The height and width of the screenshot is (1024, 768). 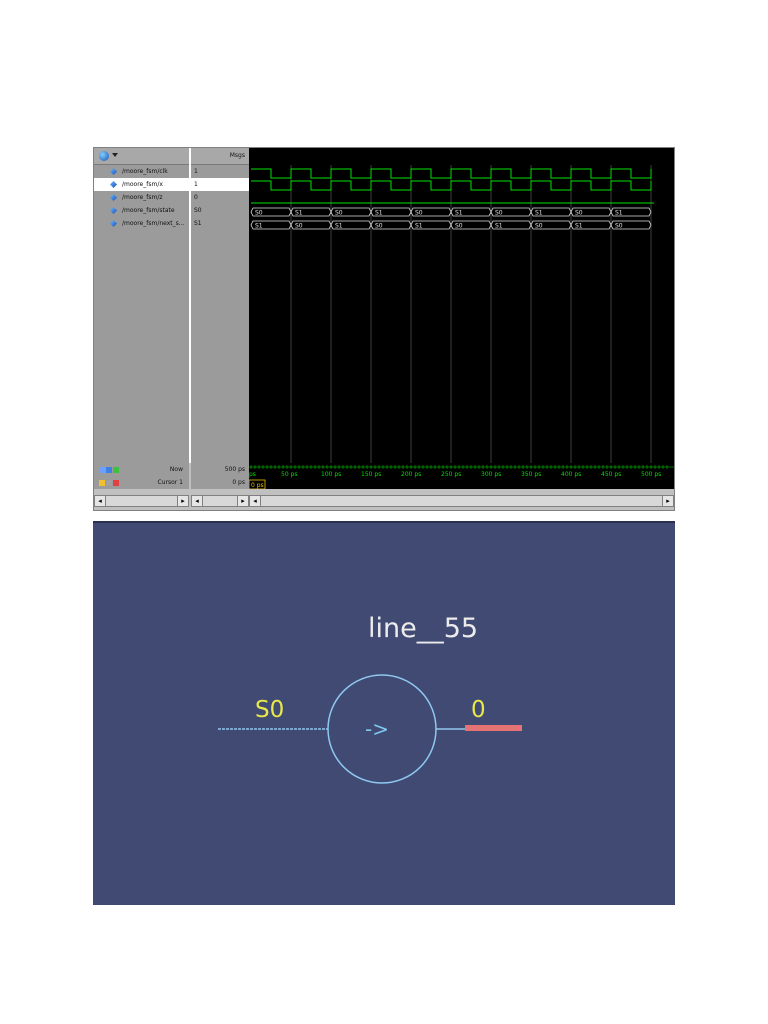 I want to click on scrollbars: ◂ ▸ ◂ ▸ ◂ ▸, so click(x=384, y=501).